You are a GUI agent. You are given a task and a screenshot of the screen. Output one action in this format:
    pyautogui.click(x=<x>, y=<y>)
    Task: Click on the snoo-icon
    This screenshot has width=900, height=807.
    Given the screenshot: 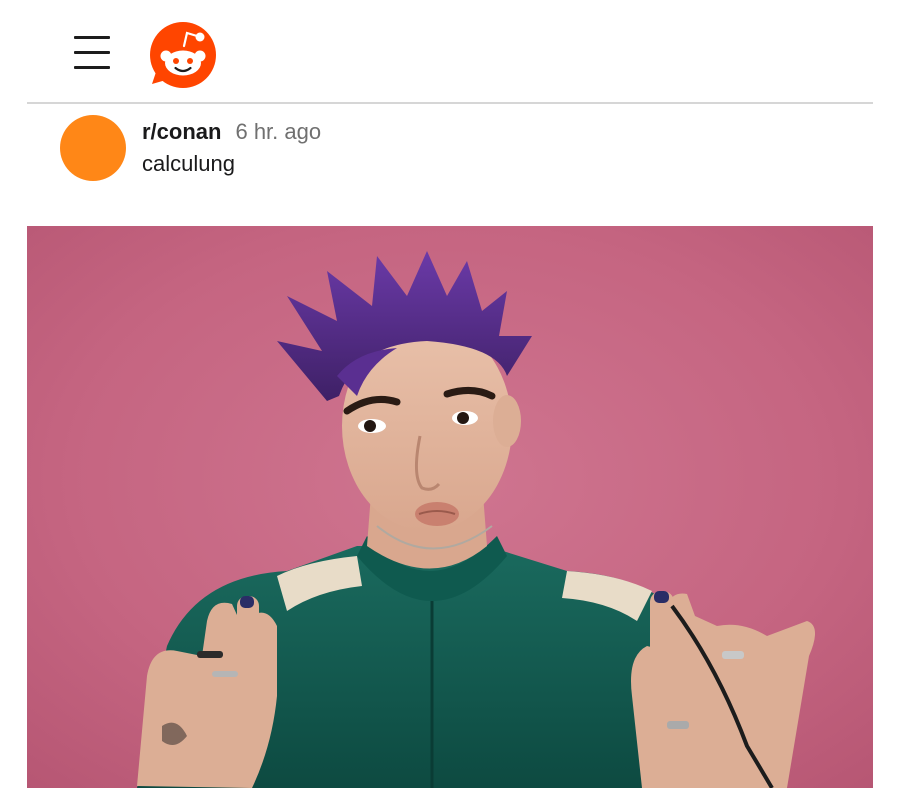 What is the action you would take?
    pyautogui.click(x=183, y=55)
    